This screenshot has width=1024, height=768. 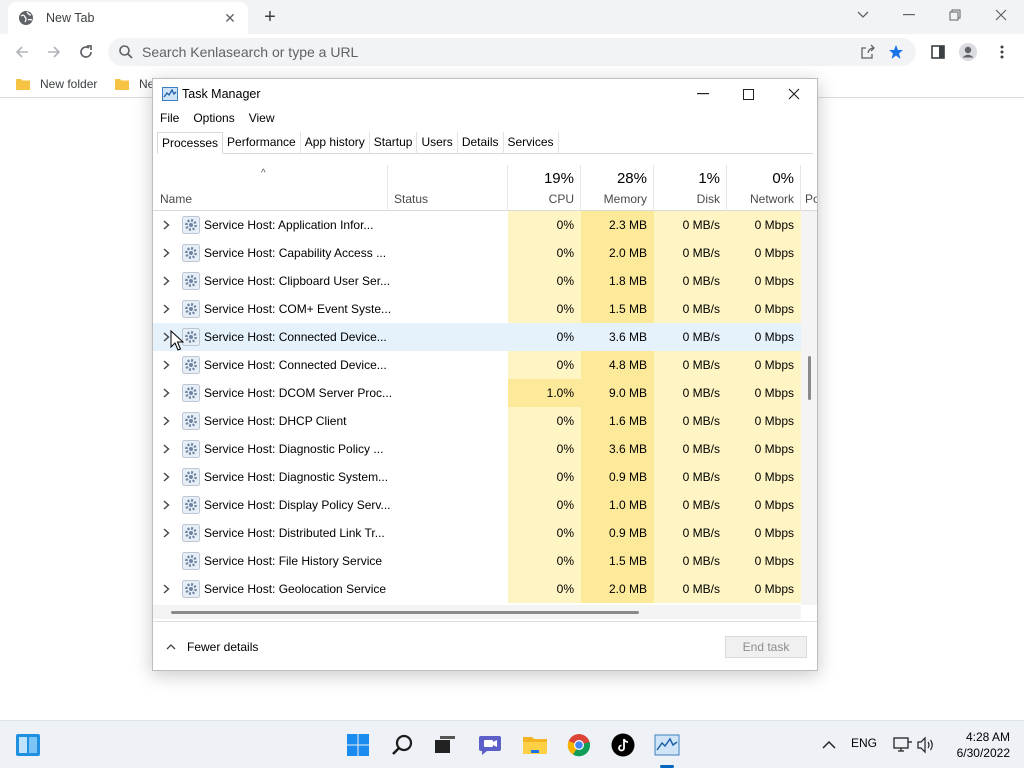 I want to click on column-name: ^ Name, so click(x=270, y=188).